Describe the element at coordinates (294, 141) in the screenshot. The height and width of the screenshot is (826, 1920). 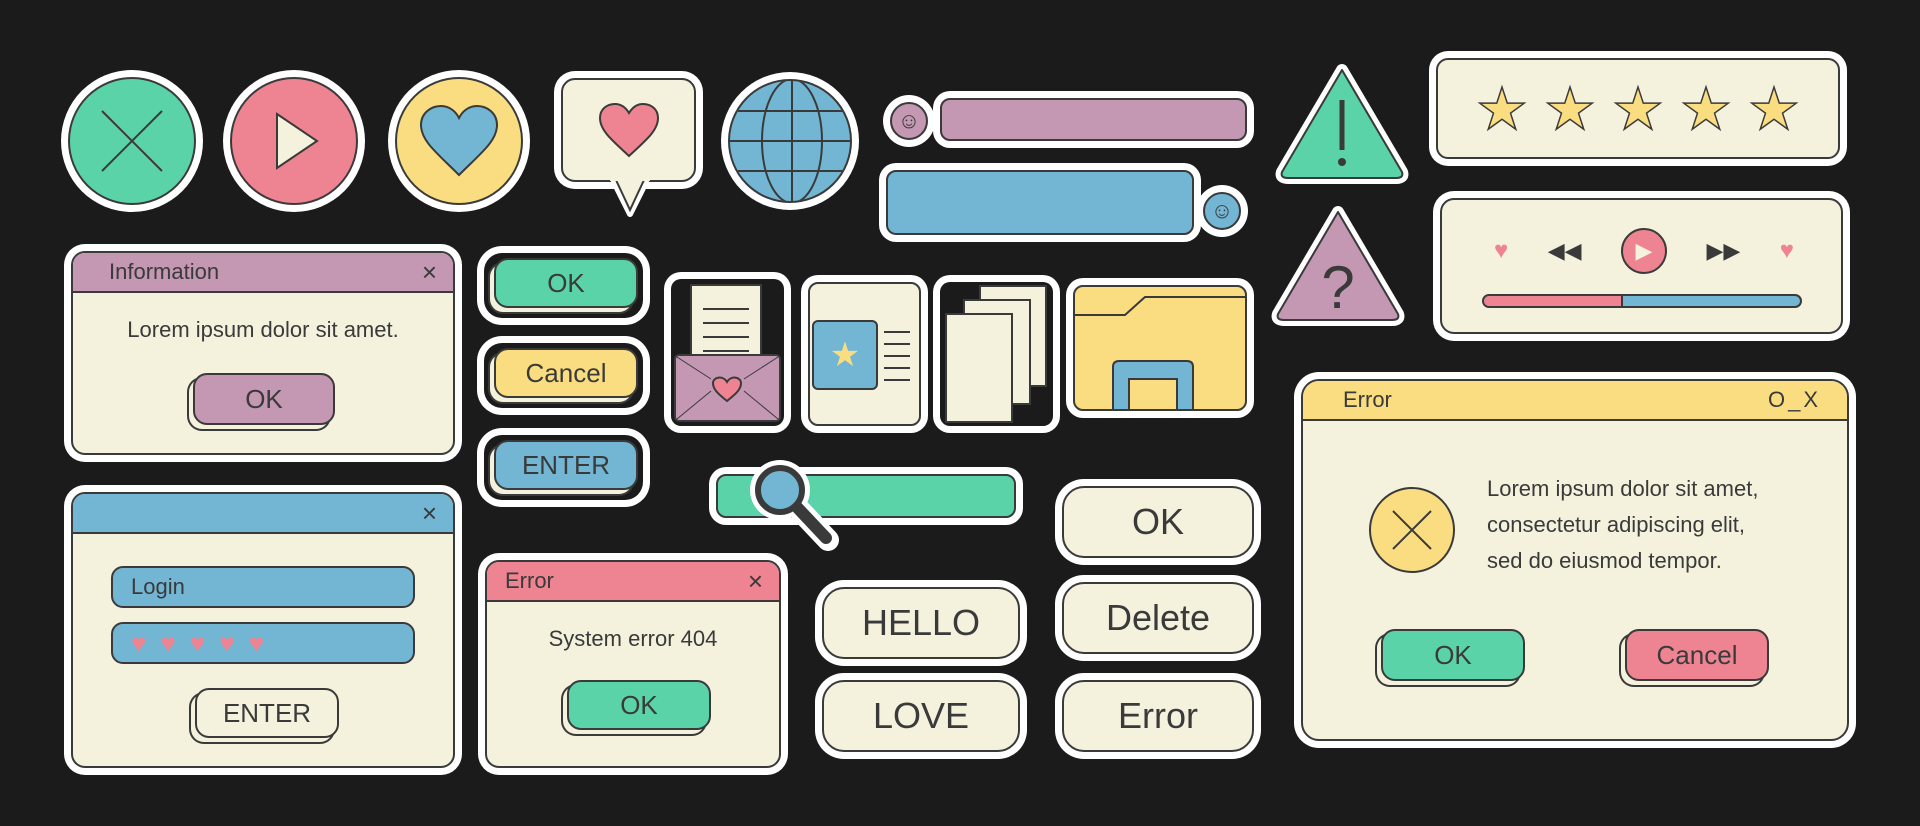
I see `play-circle-icon` at that location.